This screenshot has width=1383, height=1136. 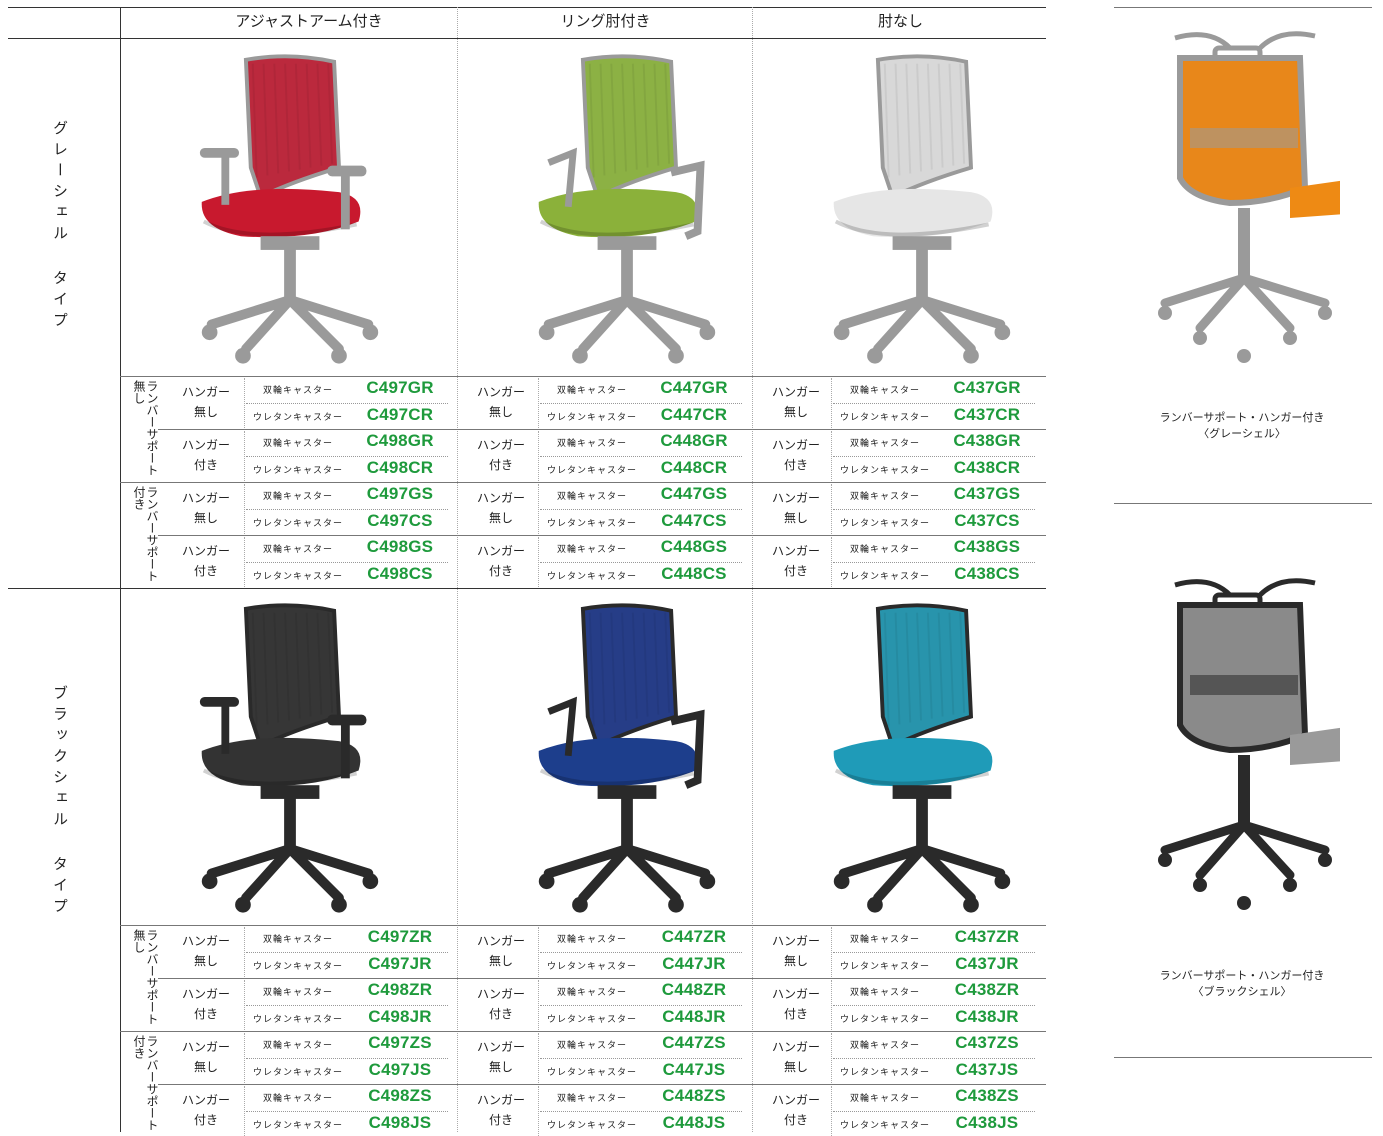 I want to click on model-code: C447JR, so click(x=694, y=963).